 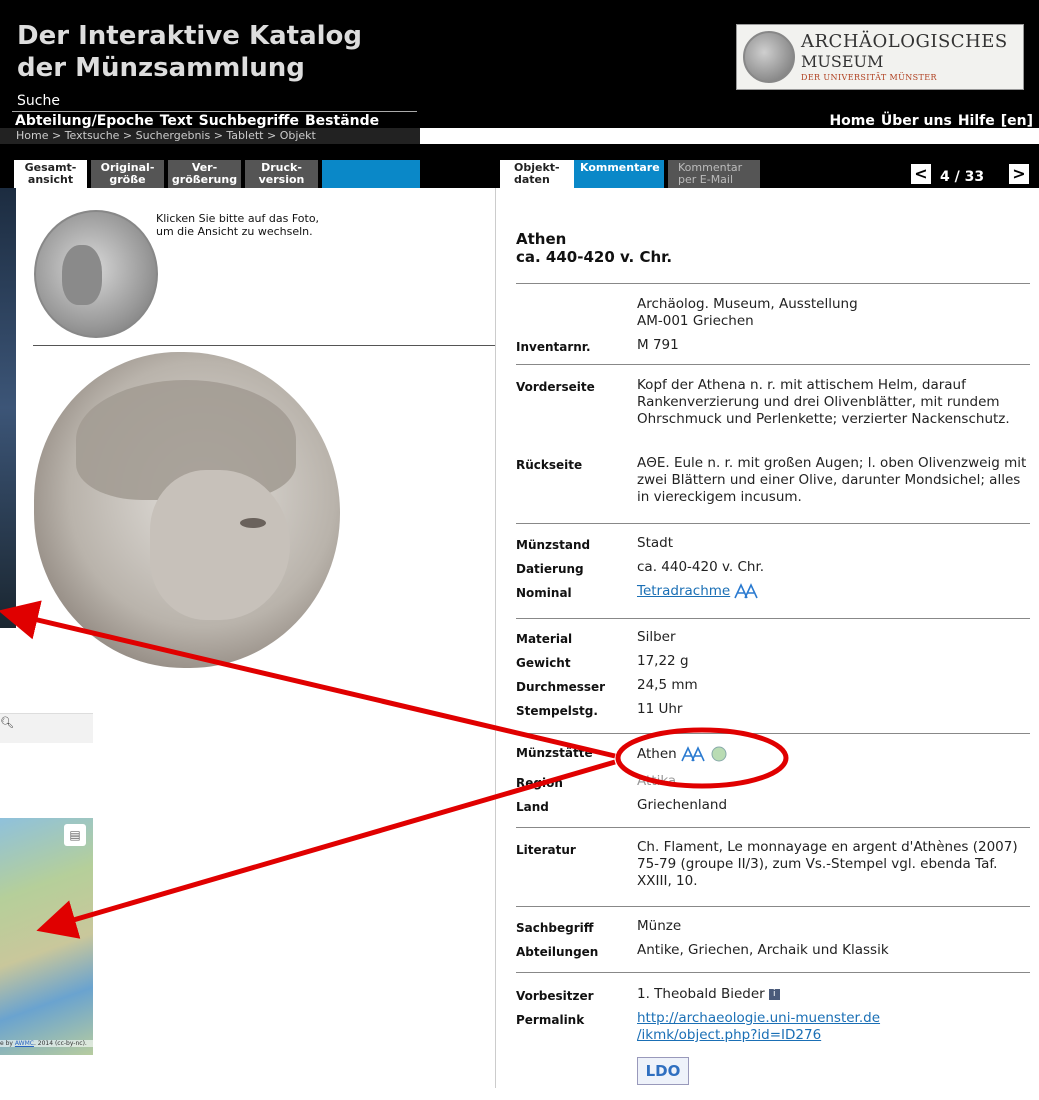 What do you see at coordinates (832, 1018) in the screenshot?
I see `permalink-link-line1: http://archaeologie.uni-muenster.de` at bounding box center [832, 1018].